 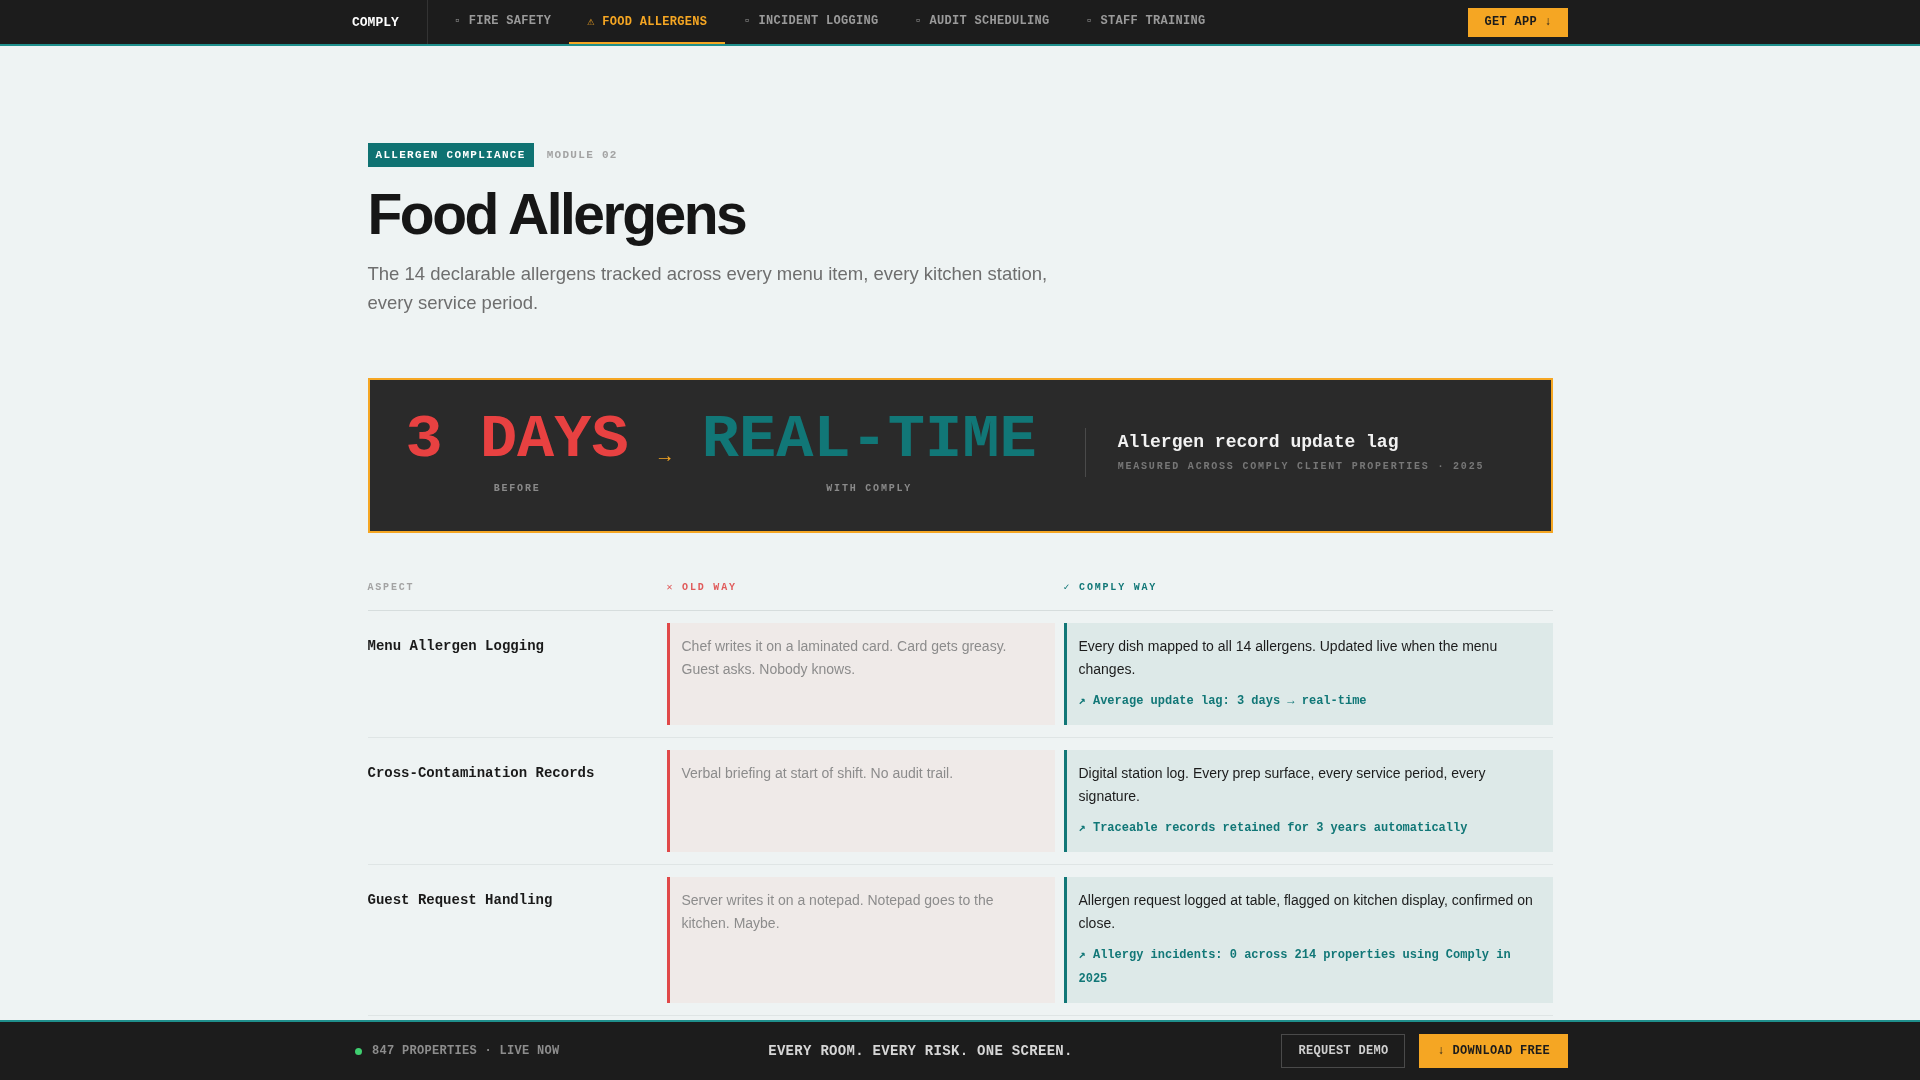 What do you see at coordinates (450, 155) in the screenshot?
I see `category-badge: ALLERGEN COMPLIANCE` at bounding box center [450, 155].